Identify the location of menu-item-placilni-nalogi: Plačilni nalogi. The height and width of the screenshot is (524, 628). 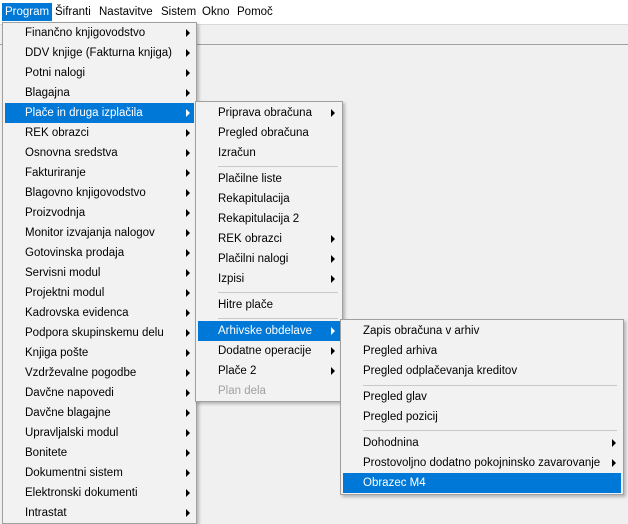
(269, 259).